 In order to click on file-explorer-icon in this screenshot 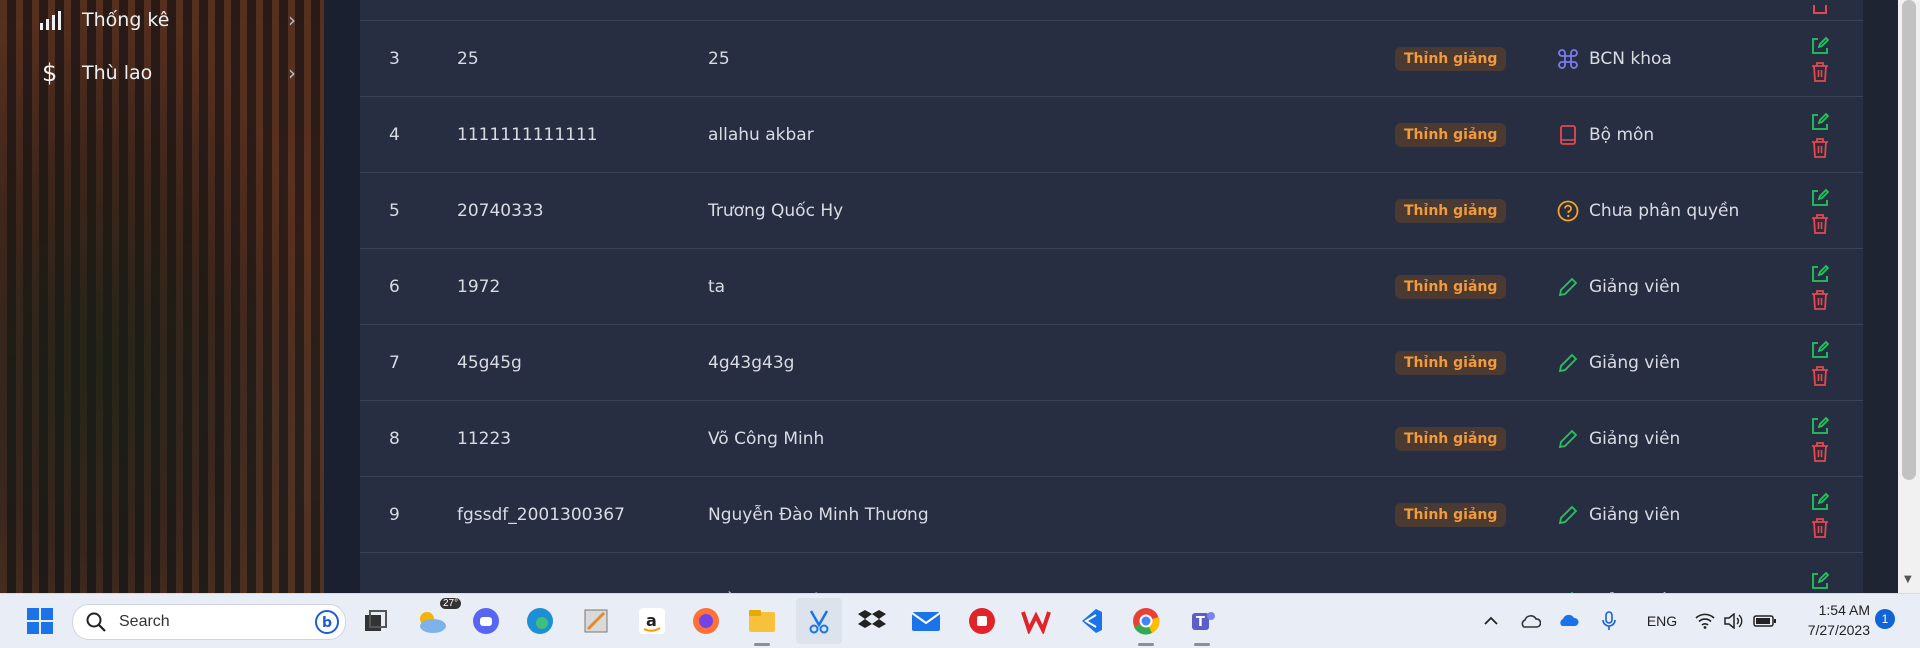, I will do `click(762, 621)`.